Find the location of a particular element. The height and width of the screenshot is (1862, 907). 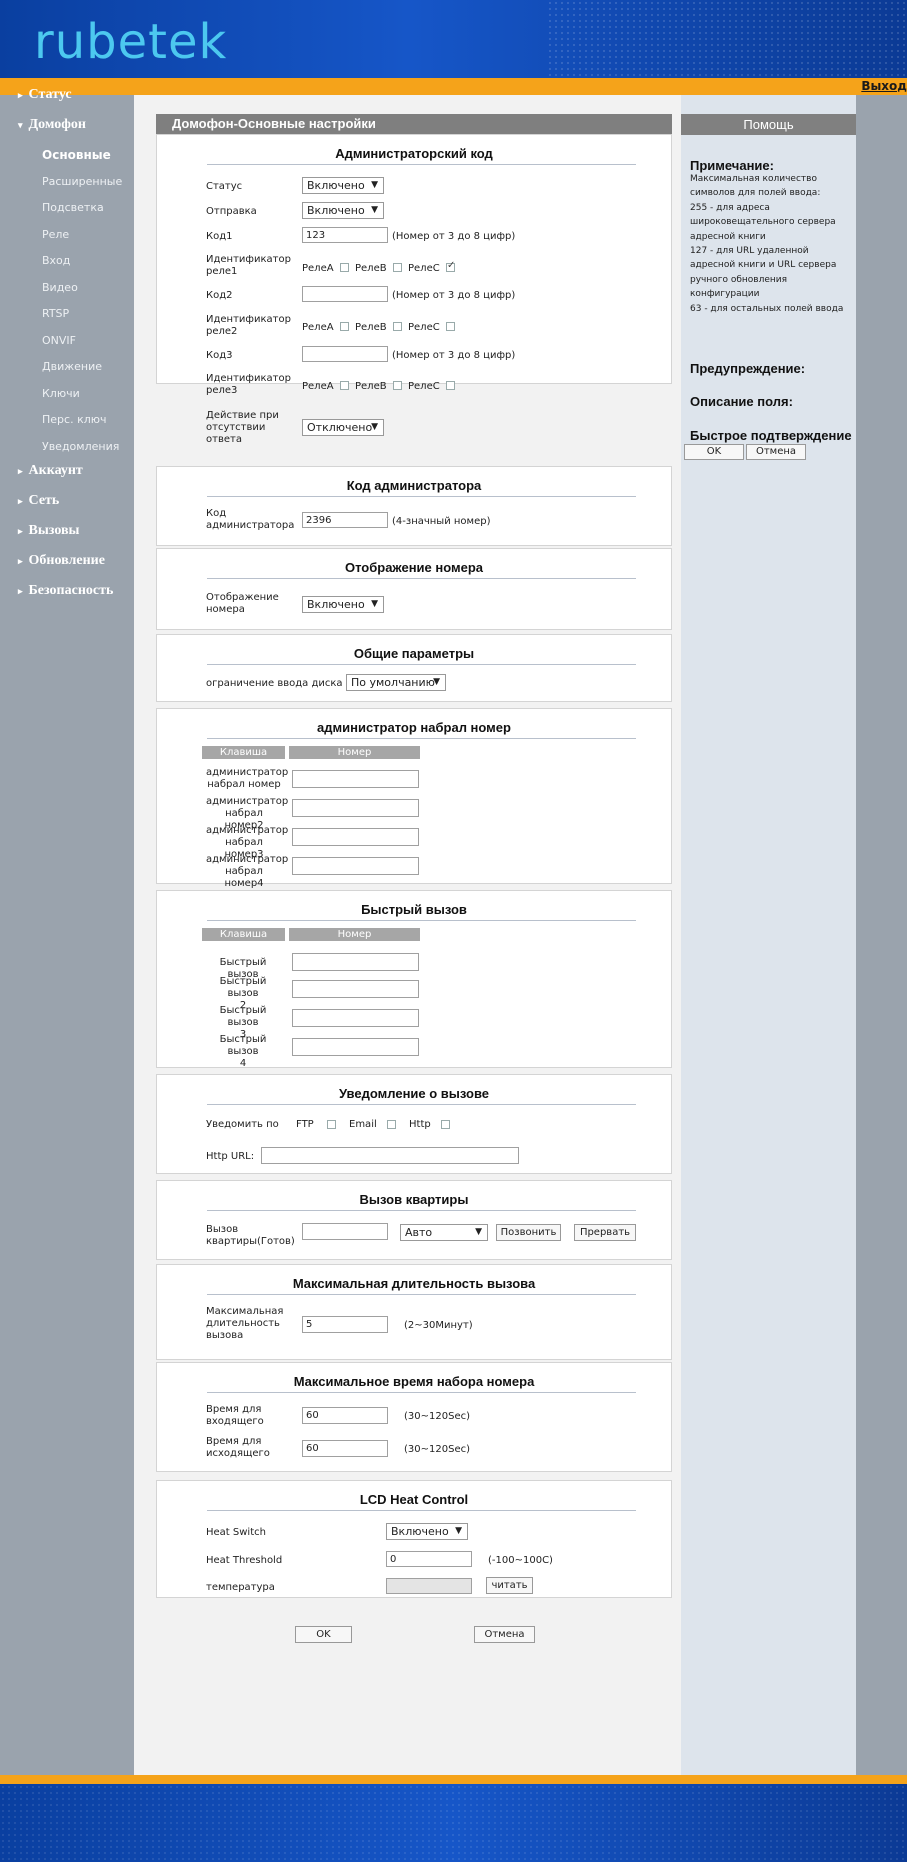

warning-title: Предупреждение: is located at coordinates (748, 368).